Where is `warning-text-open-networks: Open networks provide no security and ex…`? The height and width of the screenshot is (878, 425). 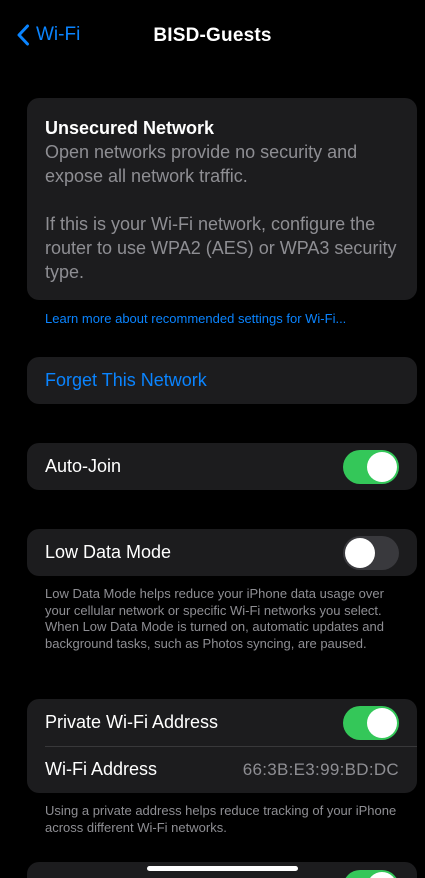
warning-text-open-networks: Open networks provide no security and ex… is located at coordinates (201, 164).